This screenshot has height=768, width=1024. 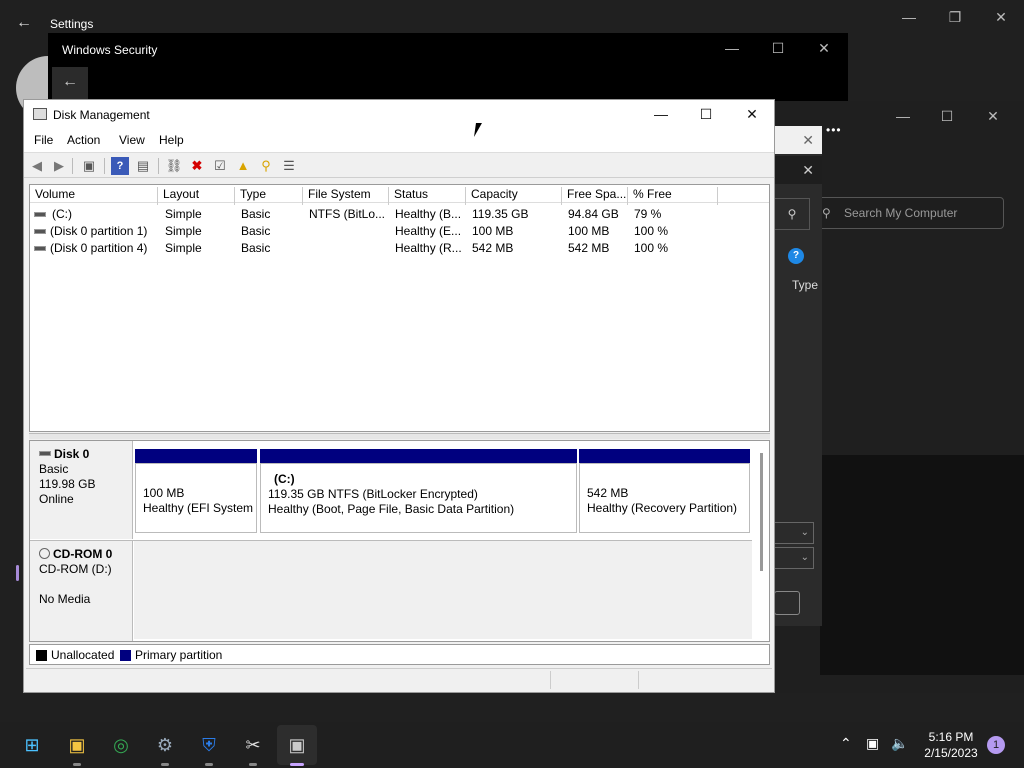 What do you see at coordinates (589, 231) in the screenshot?
I see `cell-free: 100 MB` at bounding box center [589, 231].